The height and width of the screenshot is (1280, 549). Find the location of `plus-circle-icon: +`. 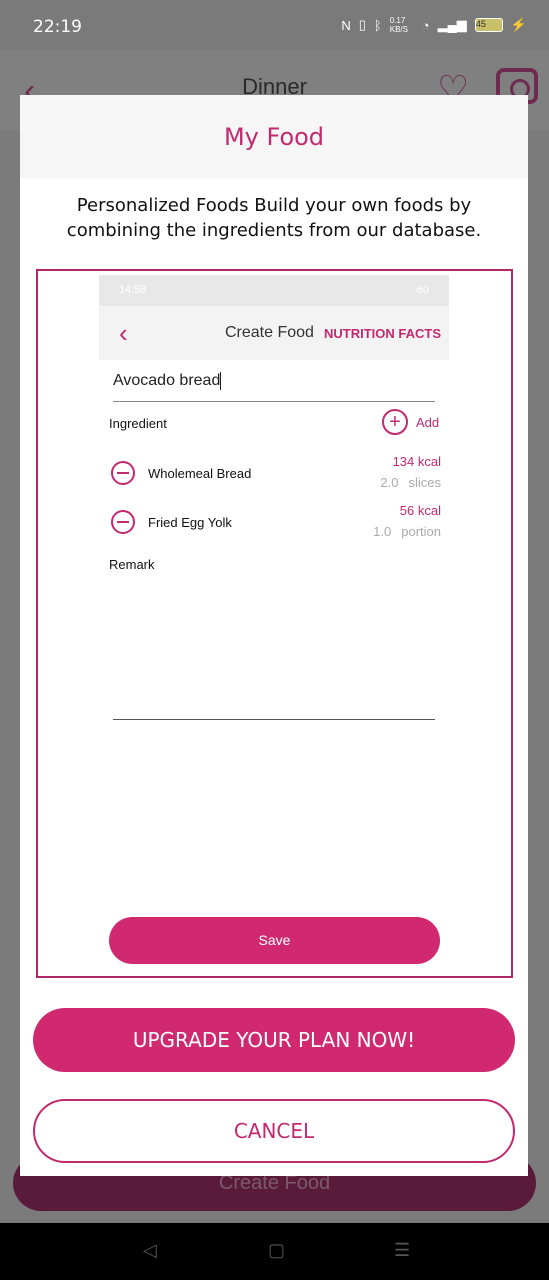

plus-circle-icon: + is located at coordinates (395, 422).